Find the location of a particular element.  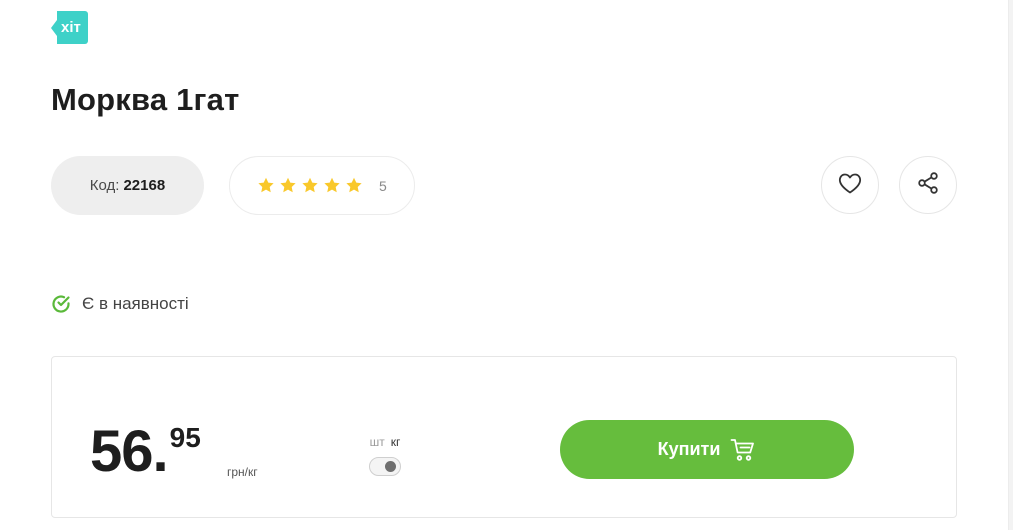

product-title: Морква 1гат is located at coordinates (145, 99).